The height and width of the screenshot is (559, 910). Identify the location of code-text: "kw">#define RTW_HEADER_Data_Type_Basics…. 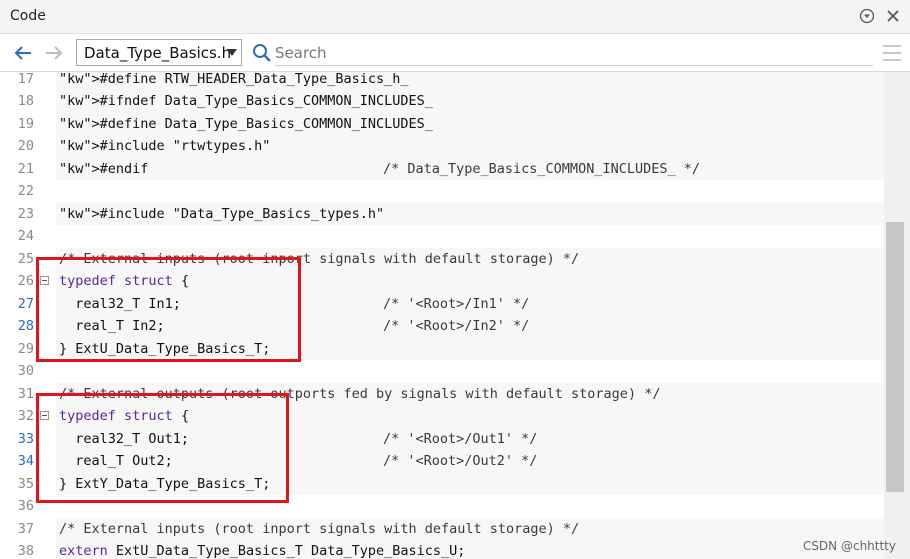
(234, 79).